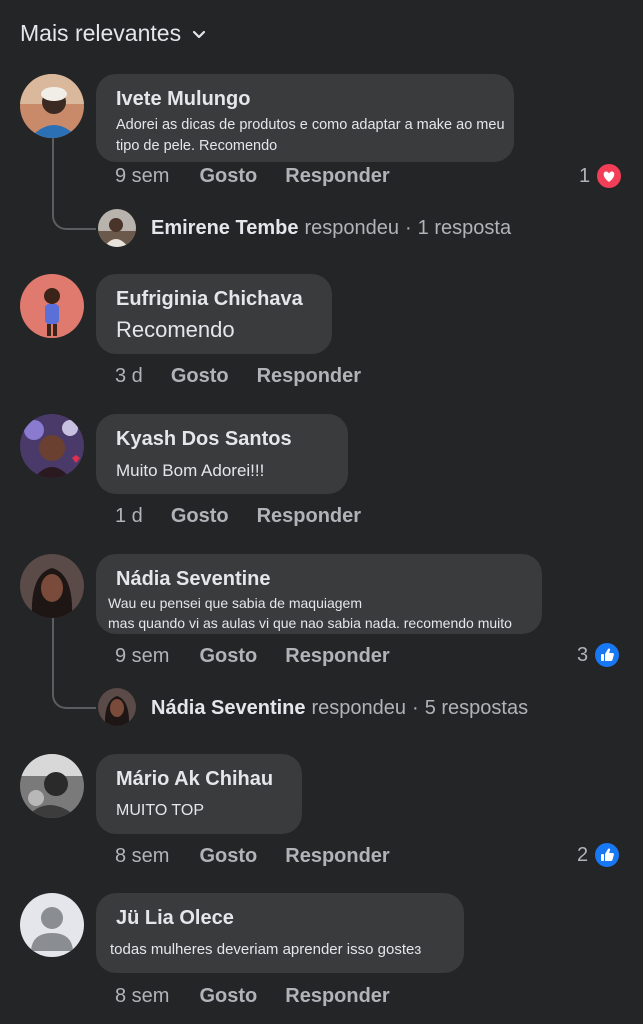 This screenshot has height=1024, width=643. I want to click on reaction-count: 2, so click(599, 855).